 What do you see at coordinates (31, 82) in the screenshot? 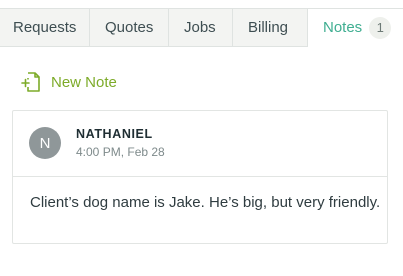
I see `add-document-icon` at bounding box center [31, 82].